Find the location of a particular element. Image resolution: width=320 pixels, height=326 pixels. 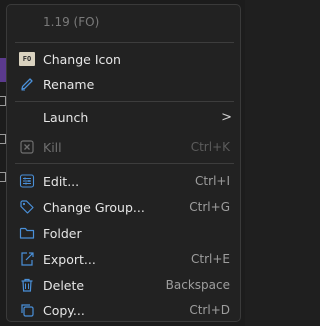

sliders-icon is located at coordinates (27, 181).